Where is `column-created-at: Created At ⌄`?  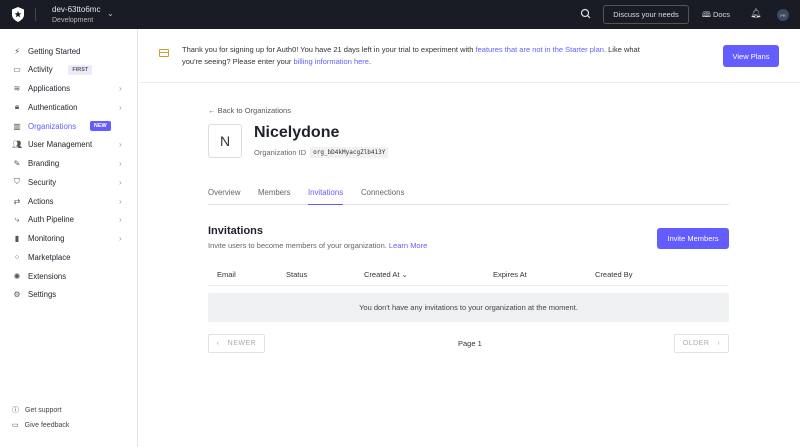 column-created-at: Created At ⌄ is located at coordinates (386, 274).